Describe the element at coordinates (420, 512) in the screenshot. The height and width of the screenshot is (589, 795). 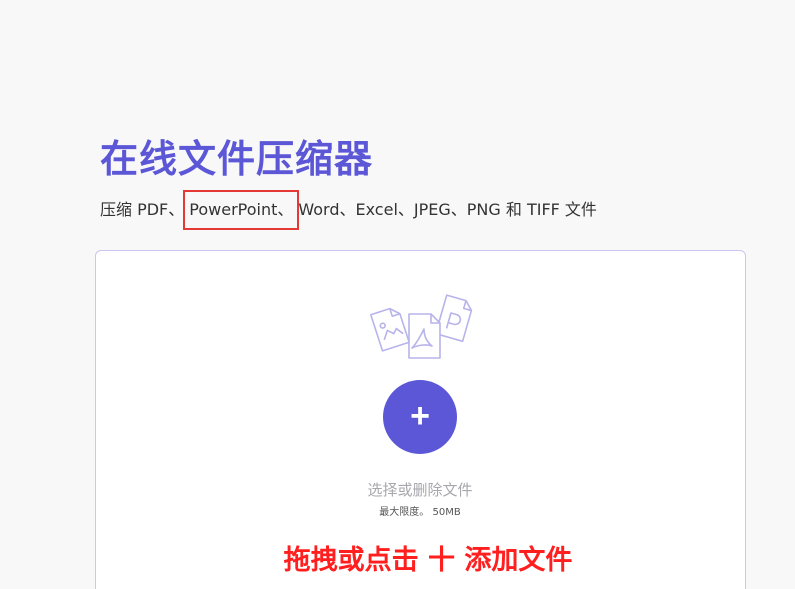
I see `max-size-text: 最大限度。 50MB` at that location.